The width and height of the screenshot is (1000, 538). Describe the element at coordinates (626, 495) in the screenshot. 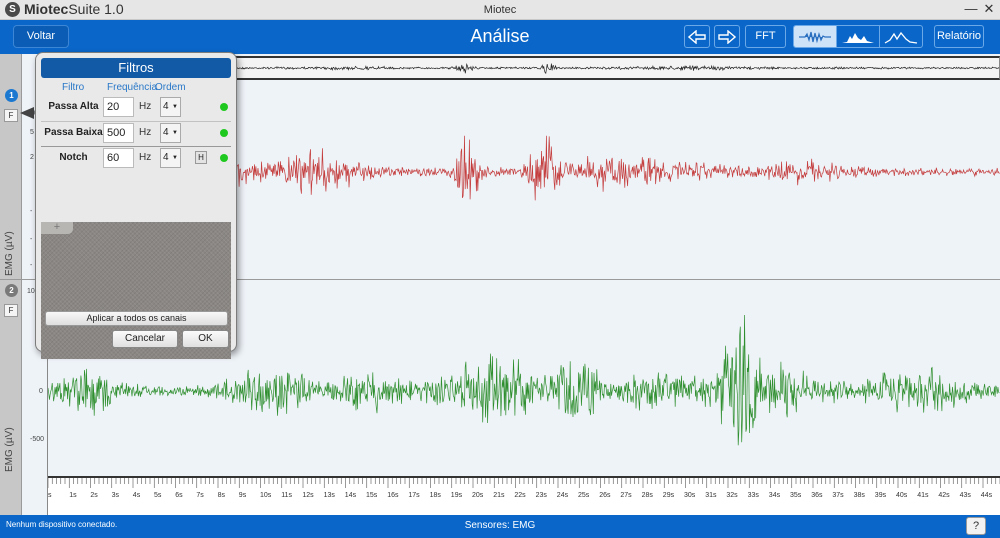

I see `time-label: 27s` at that location.